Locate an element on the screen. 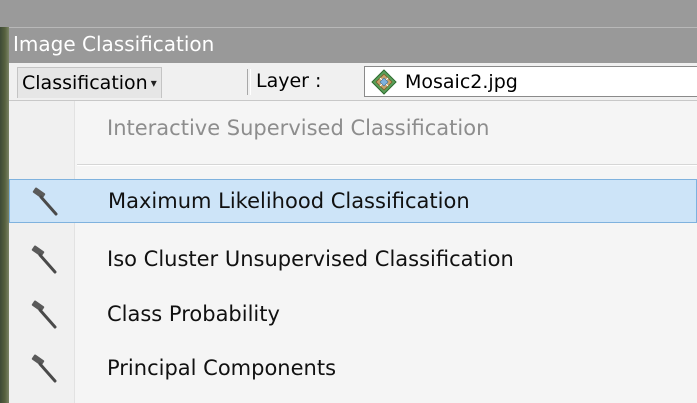 This screenshot has height=403, width=697. raster-layer-icon is located at coordinates (384, 81).